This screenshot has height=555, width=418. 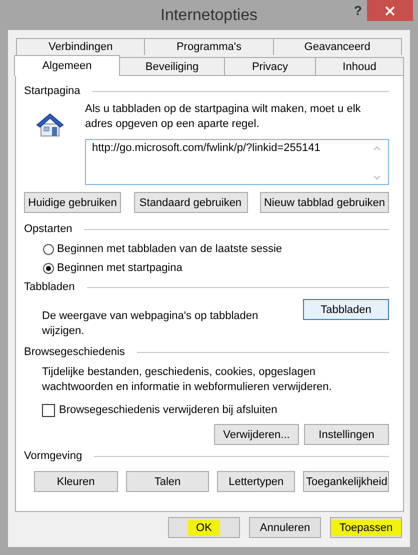 I want to click on section-heading: Vormgeving, so click(x=53, y=456).